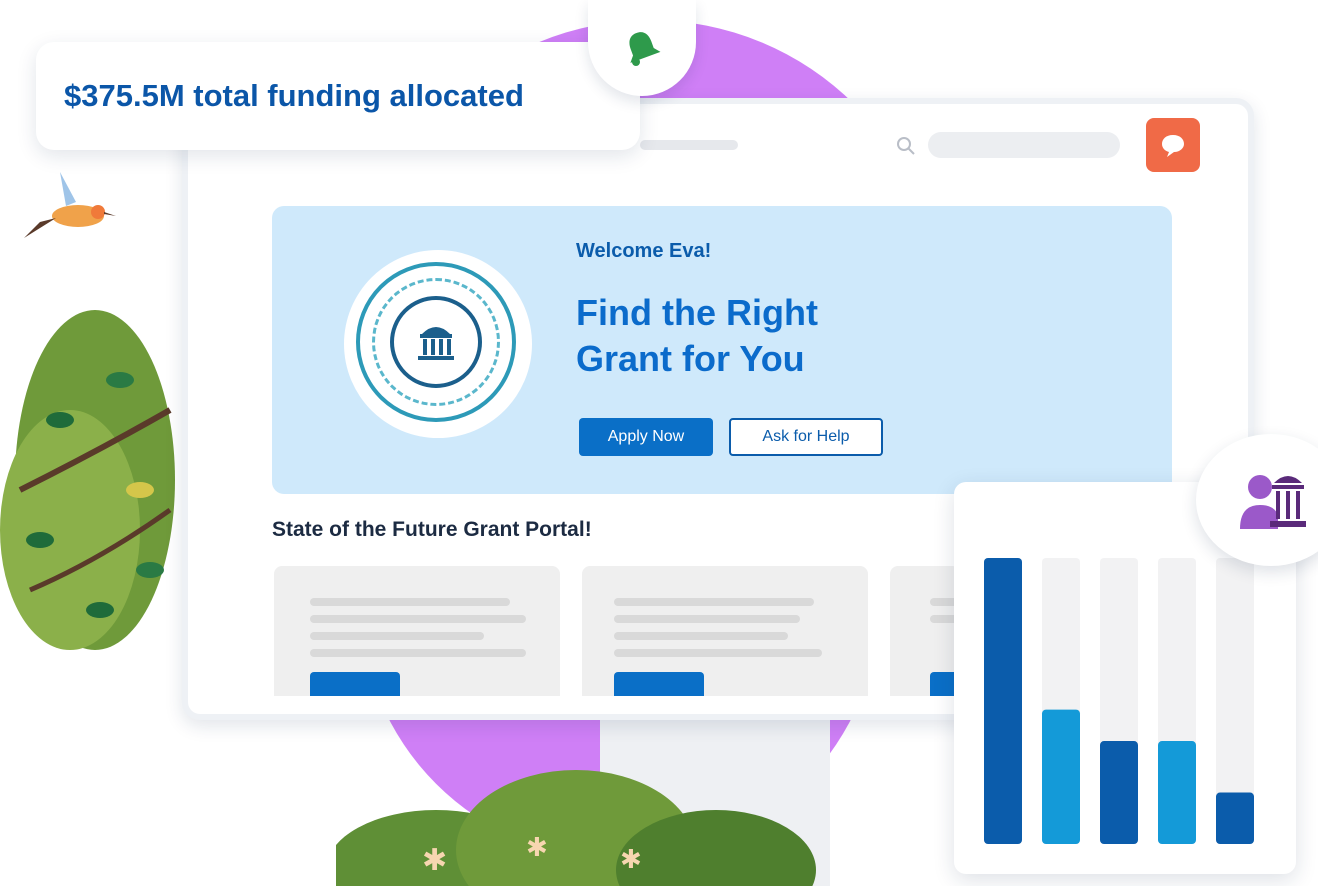 This screenshot has width=1318, height=886. I want to click on nav-placeholder, so click(689, 145).